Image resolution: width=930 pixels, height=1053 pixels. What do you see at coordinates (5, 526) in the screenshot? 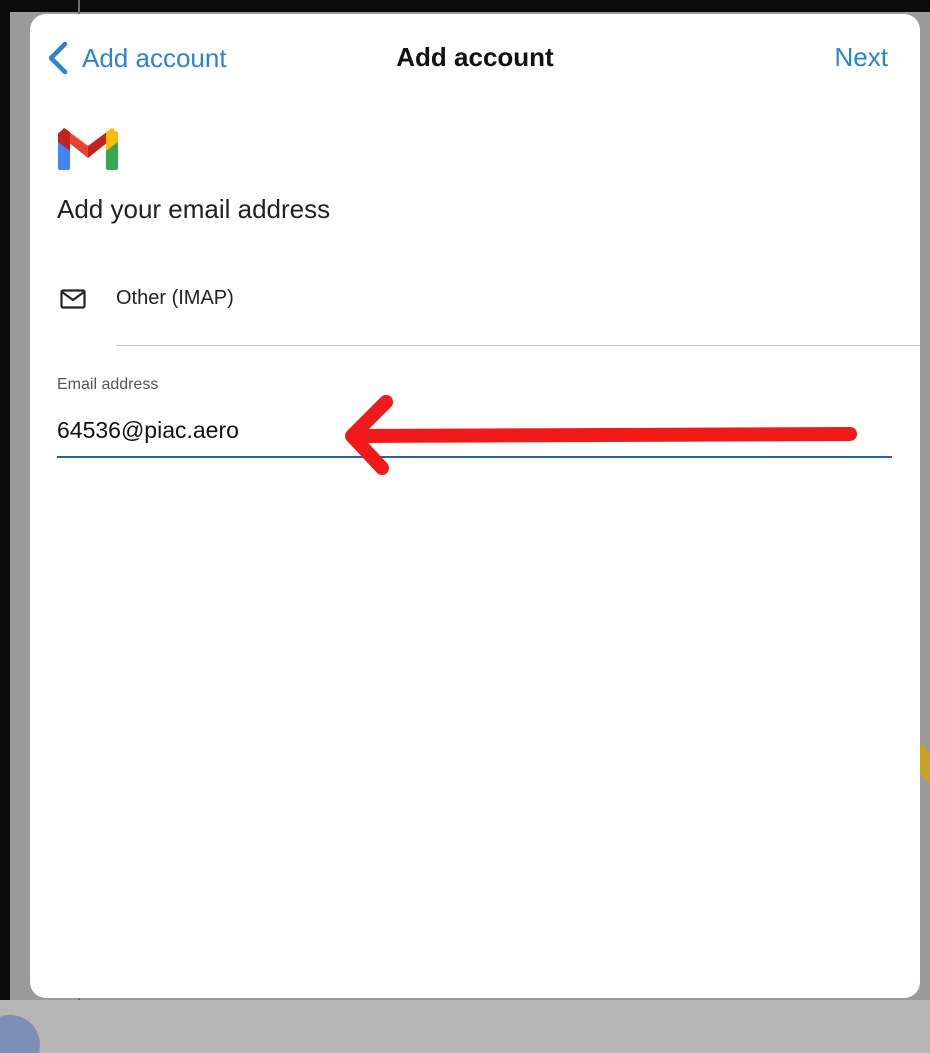
I see `screen-edge` at bounding box center [5, 526].